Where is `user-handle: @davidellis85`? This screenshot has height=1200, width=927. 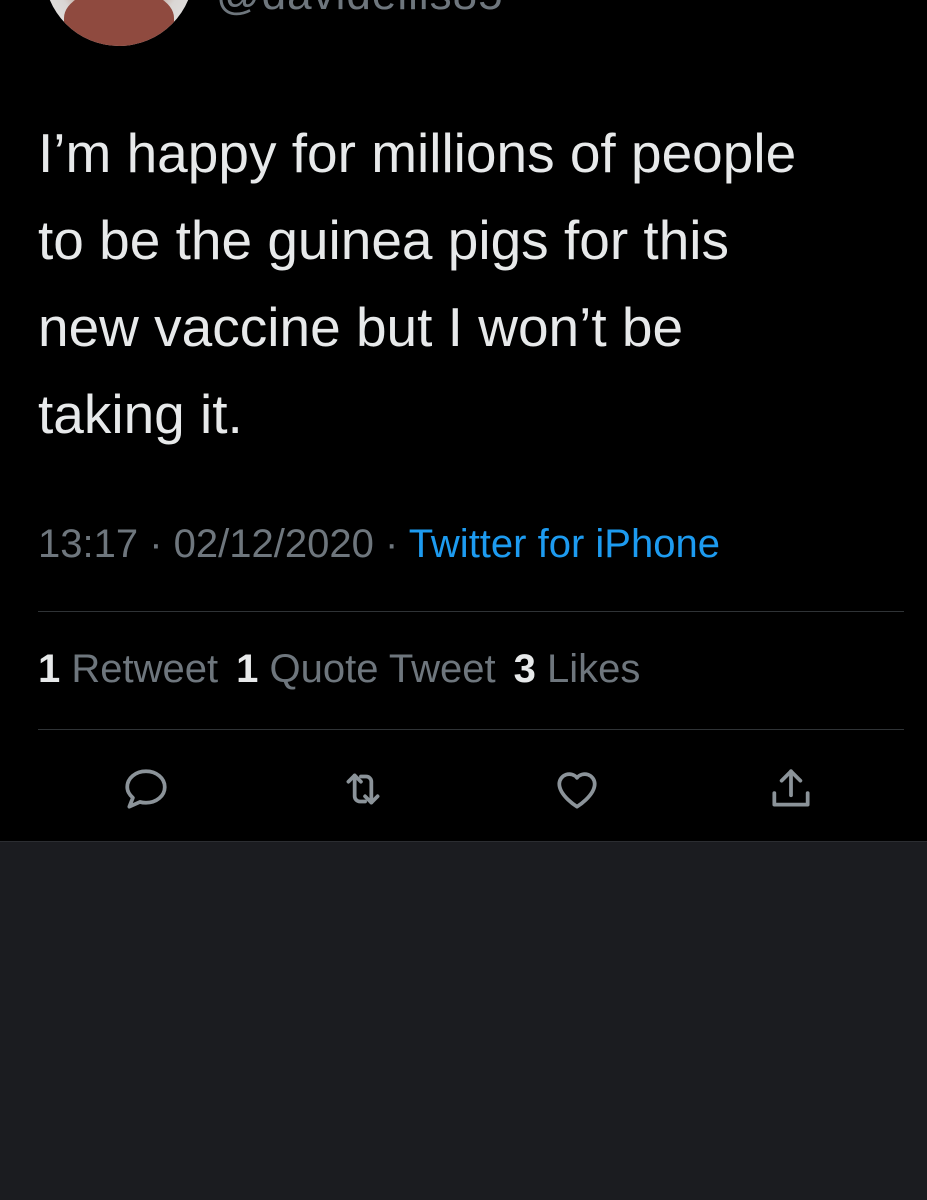
user-handle: @davidellis85 is located at coordinates (360, 10).